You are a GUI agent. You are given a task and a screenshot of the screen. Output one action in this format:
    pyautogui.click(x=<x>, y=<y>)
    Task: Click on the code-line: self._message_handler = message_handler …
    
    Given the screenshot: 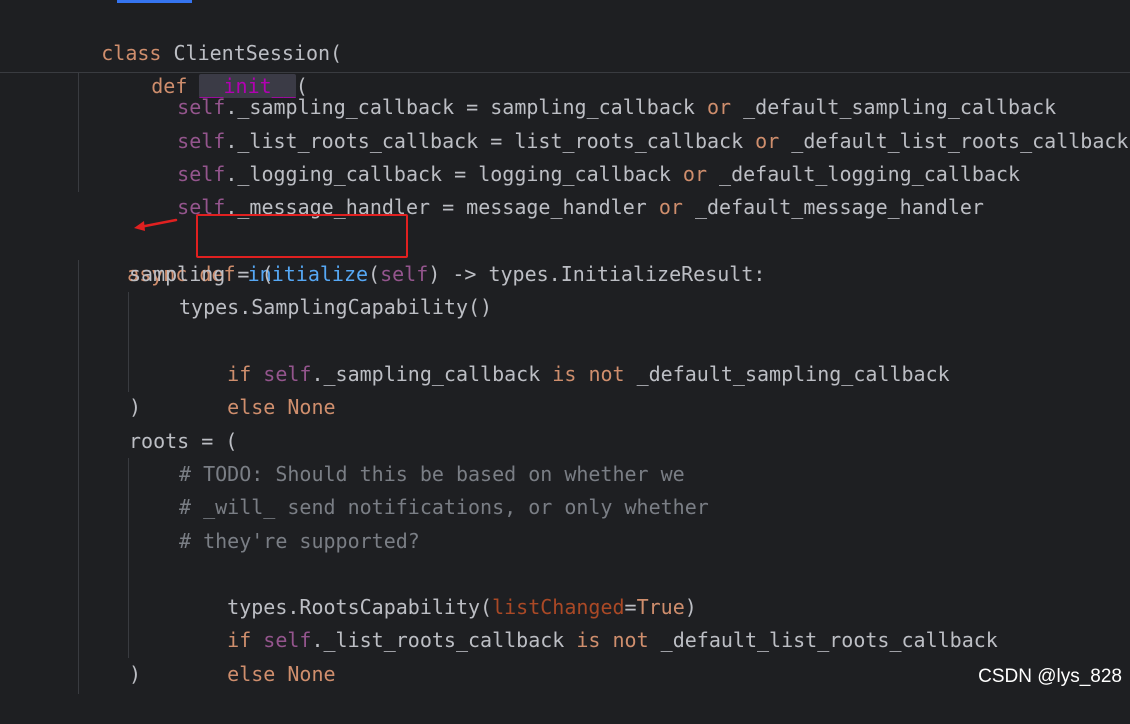 What is the action you would take?
    pyautogui.click(x=556, y=188)
    